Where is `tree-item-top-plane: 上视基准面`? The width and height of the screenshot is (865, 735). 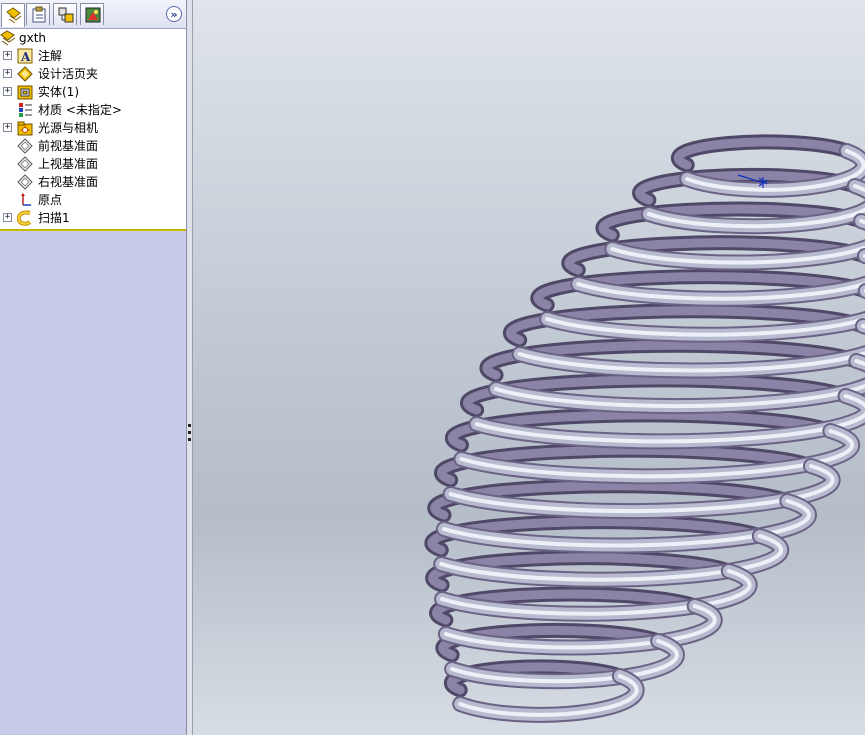
tree-item-top-plane: 上视基准面 is located at coordinates (93, 164).